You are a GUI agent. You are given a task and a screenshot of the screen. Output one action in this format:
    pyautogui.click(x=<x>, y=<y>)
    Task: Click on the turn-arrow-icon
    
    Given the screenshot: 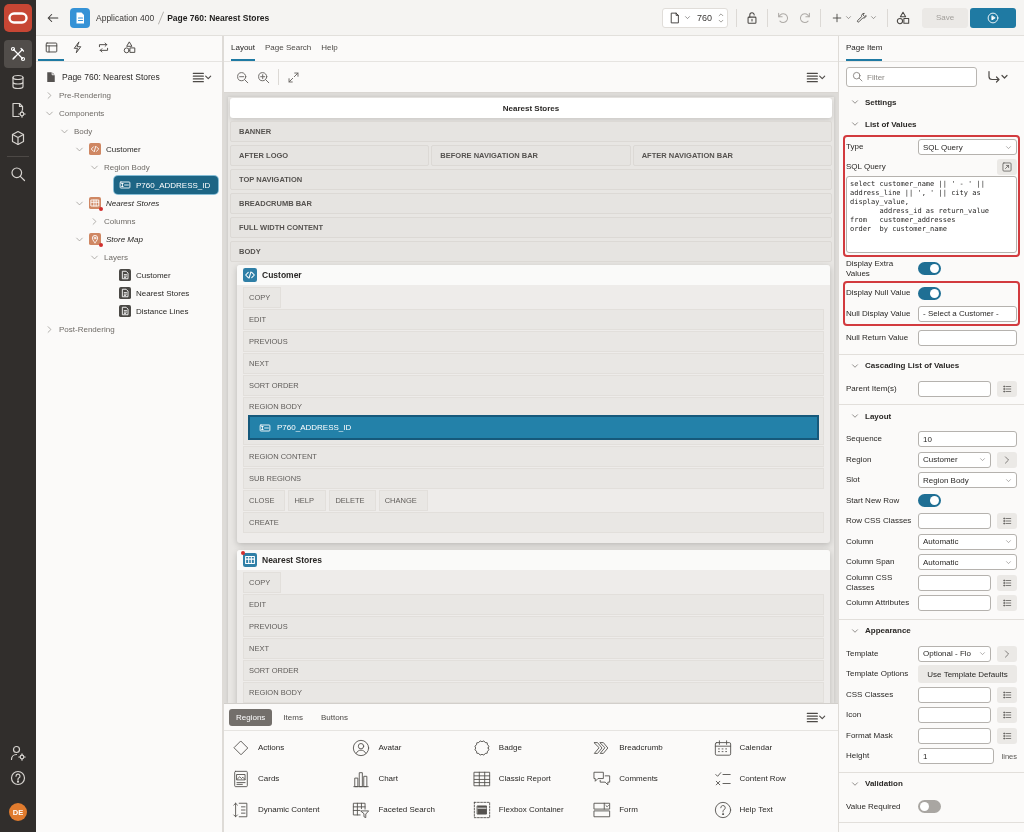 What is the action you would take?
    pyautogui.click(x=997, y=77)
    